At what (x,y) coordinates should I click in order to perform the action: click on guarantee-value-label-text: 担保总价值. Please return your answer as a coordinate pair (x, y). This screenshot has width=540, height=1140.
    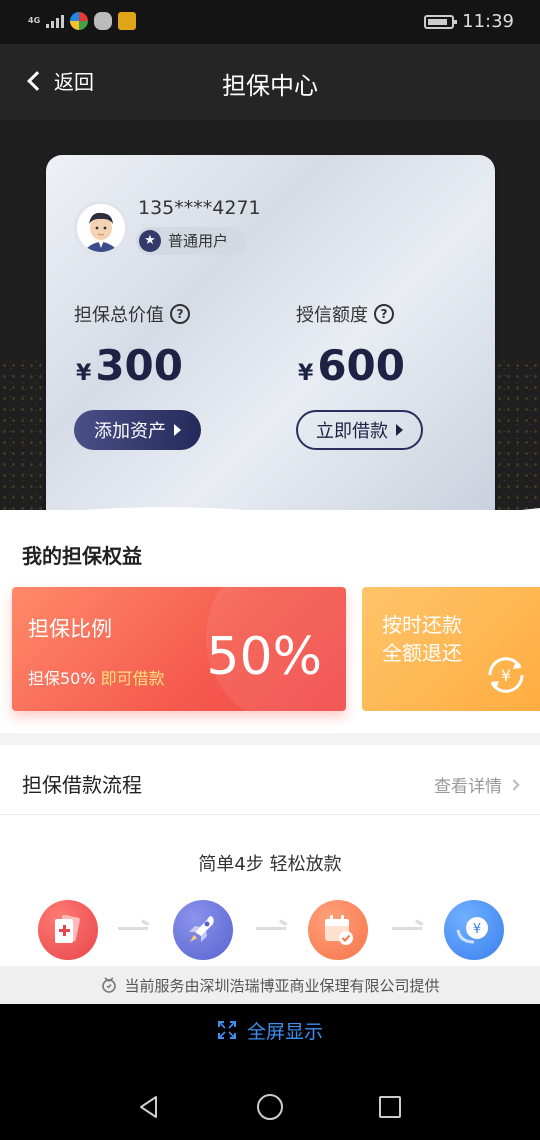
    Looking at the image, I should click on (119, 315).